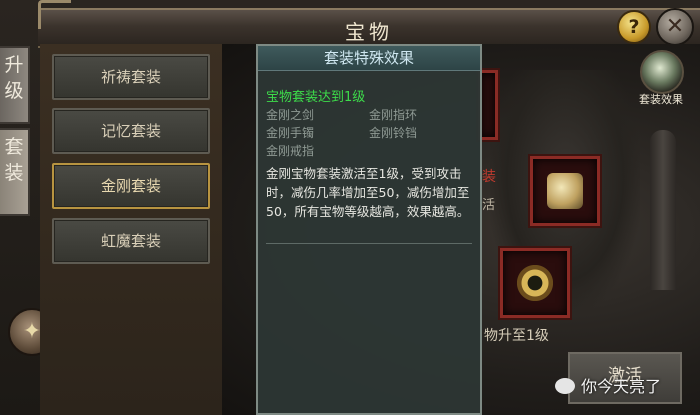 Image resolution: width=700 pixels, height=415 pixels. Describe the element at coordinates (54, 14) in the screenshot. I see `corner-ornament` at that location.